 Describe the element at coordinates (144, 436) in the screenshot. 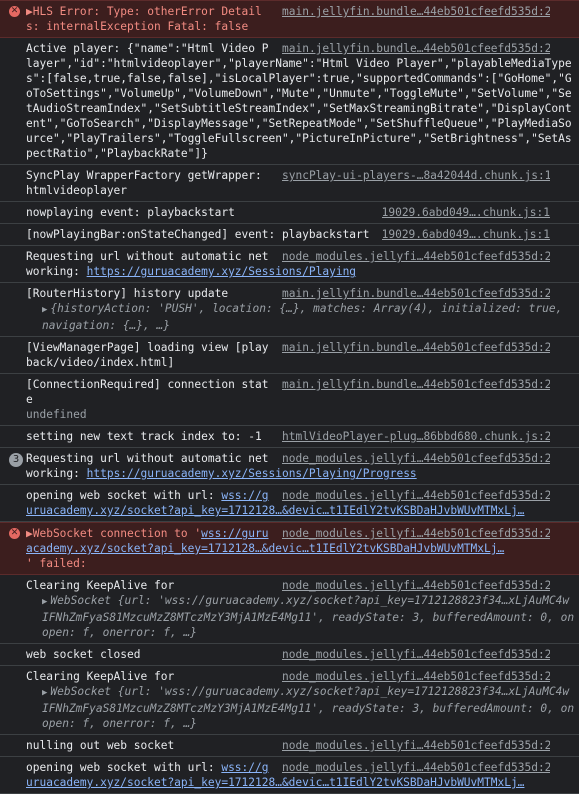

I see `message-body: setting new text track index to: -1` at that location.